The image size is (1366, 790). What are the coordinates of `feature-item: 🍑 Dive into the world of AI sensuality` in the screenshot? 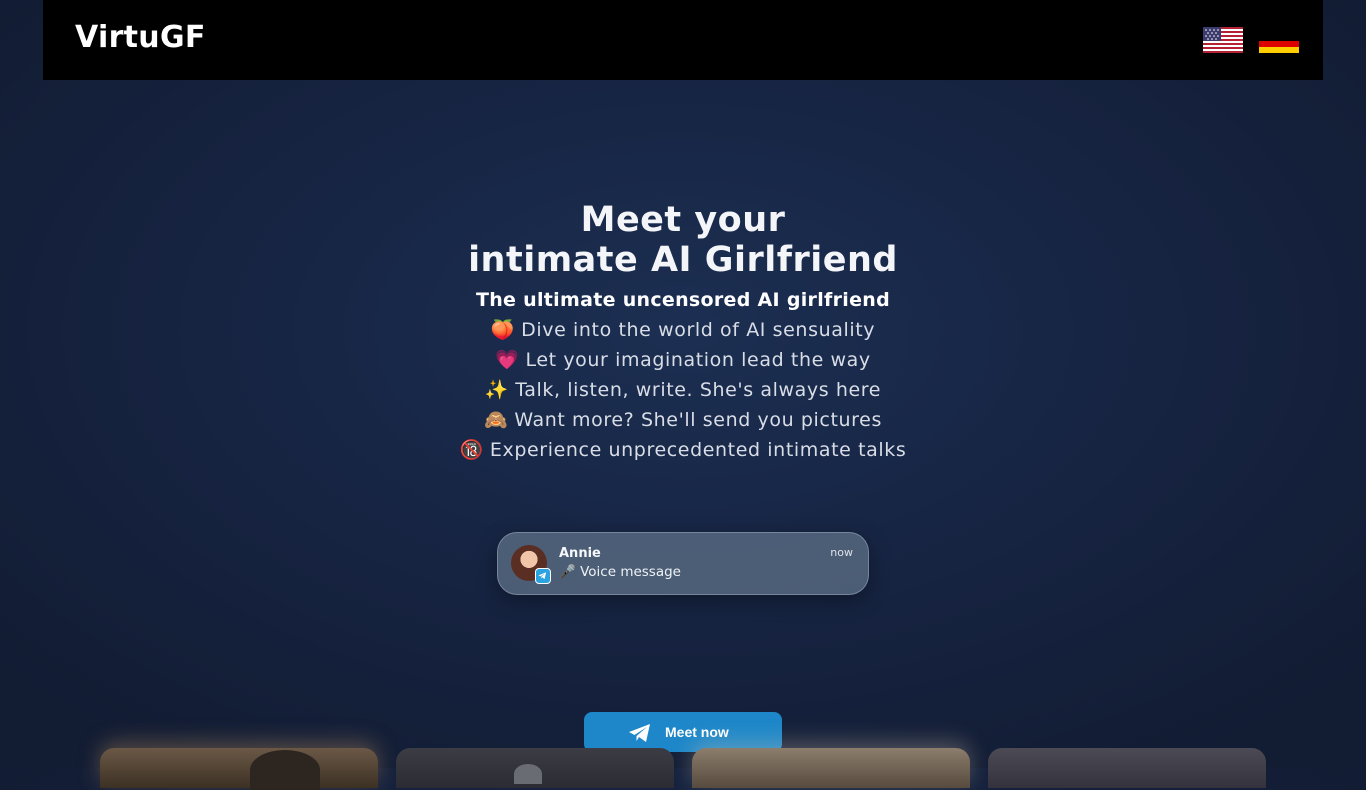 It's located at (683, 330).